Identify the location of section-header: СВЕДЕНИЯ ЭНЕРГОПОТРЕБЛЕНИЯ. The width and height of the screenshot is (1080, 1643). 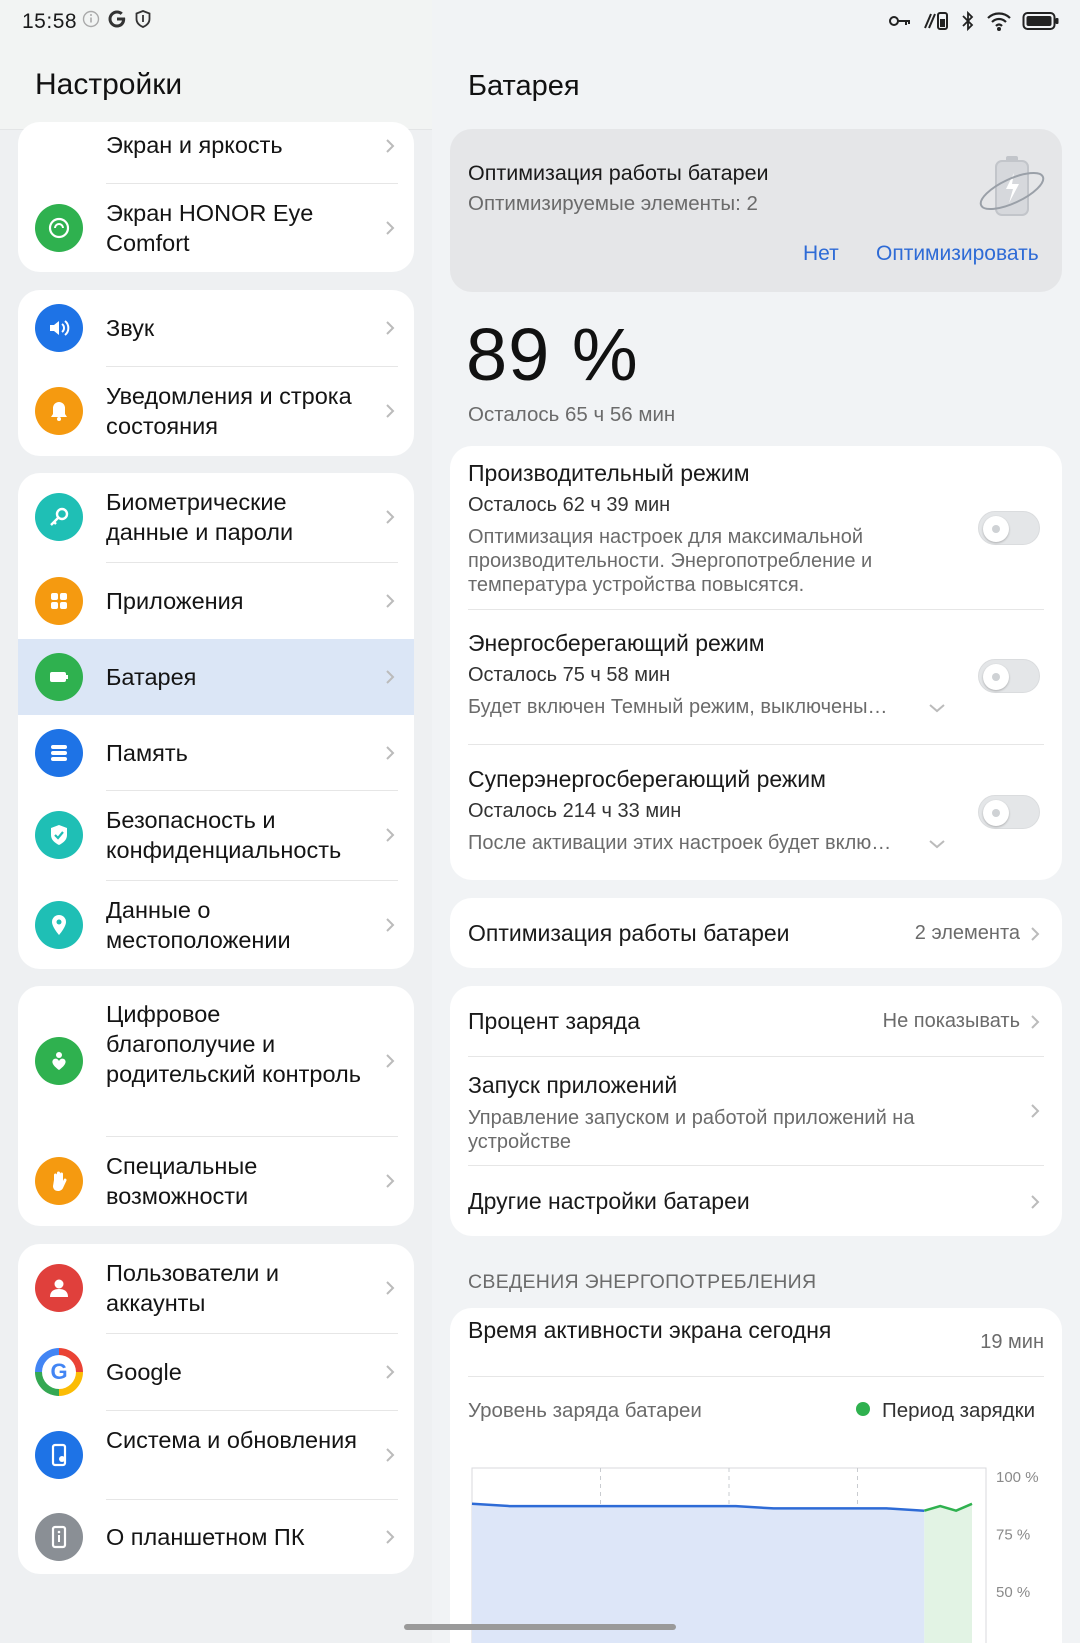
(642, 1282).